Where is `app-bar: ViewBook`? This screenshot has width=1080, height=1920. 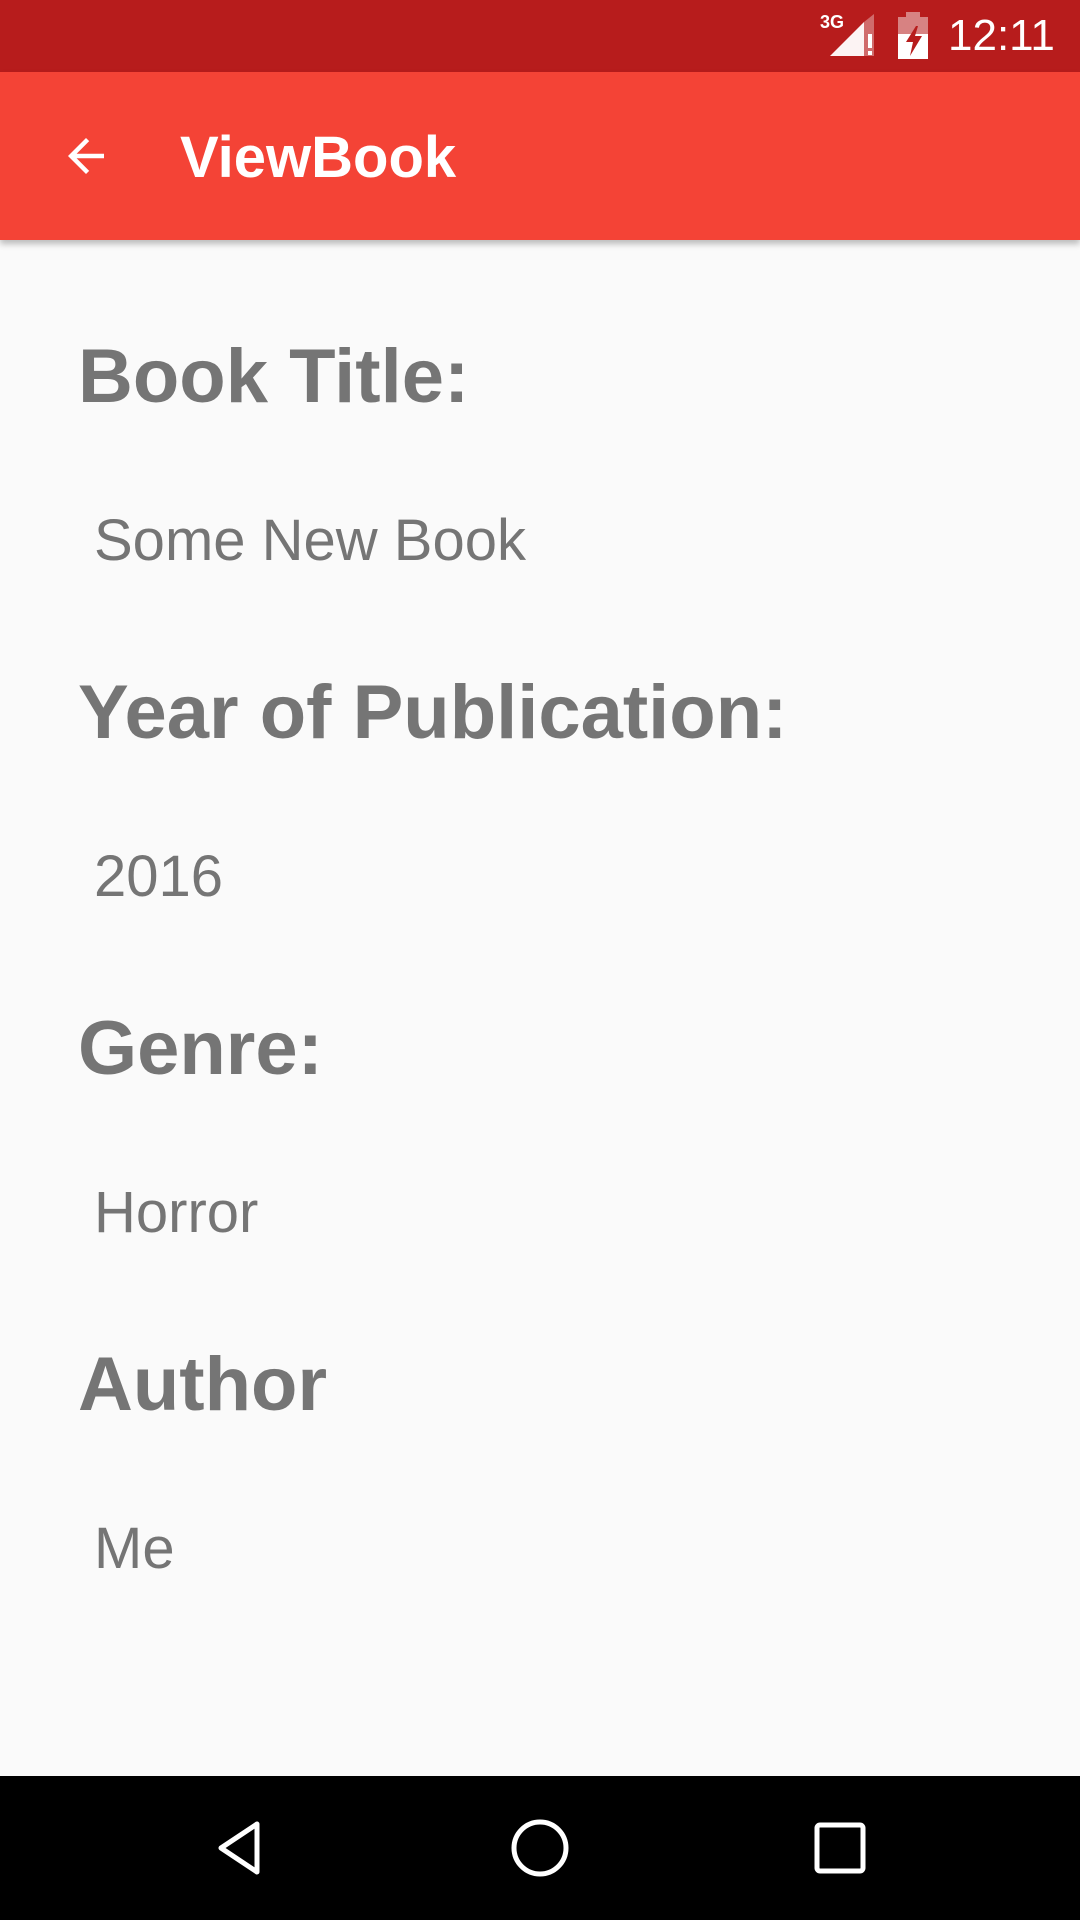
app-bar: ViewBook is located at coordinates (540, 156).